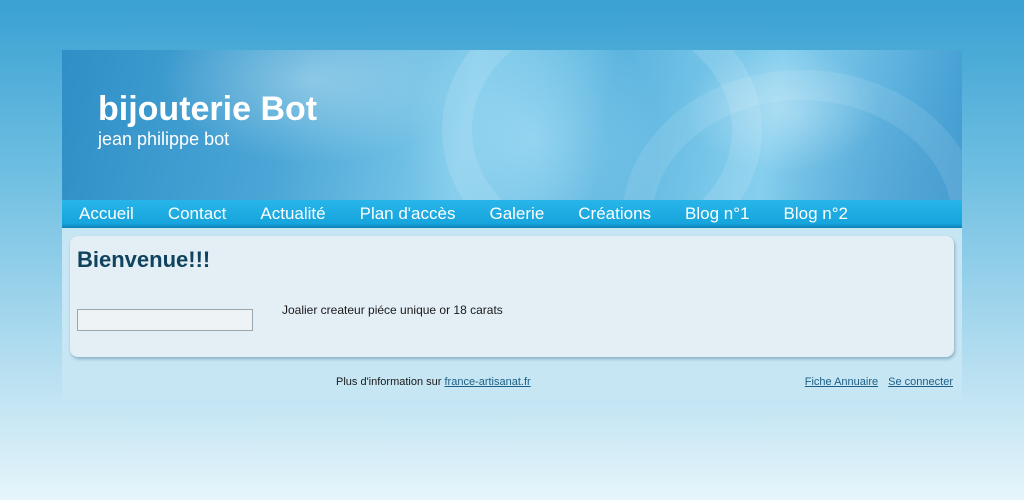 The image size is (1024, 500). I want to click on nav-item-contact: Contact, so click(197, 214).